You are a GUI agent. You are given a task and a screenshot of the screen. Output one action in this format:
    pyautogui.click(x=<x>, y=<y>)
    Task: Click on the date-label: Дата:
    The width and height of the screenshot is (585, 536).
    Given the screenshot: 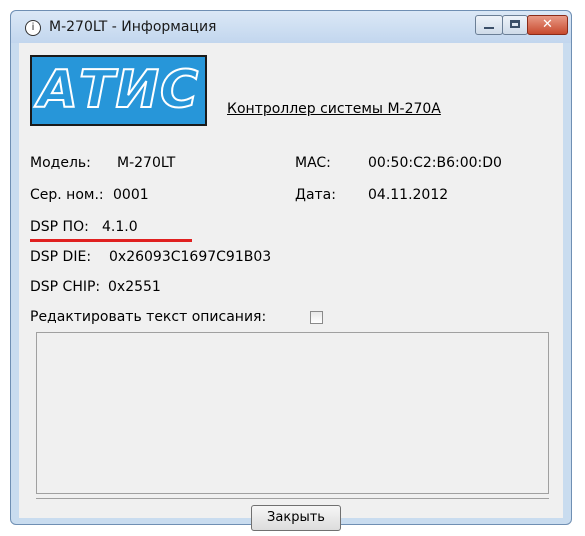 What is the action you would take?
    pyautogui.click(x=315, y=195)
    